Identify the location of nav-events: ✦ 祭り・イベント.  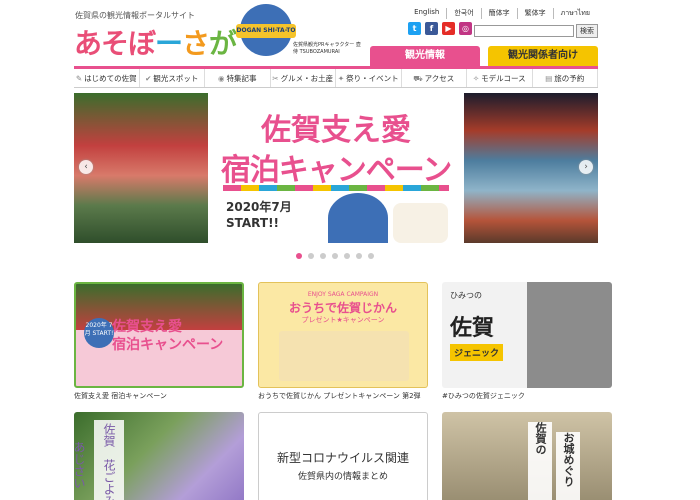
(369, 78).